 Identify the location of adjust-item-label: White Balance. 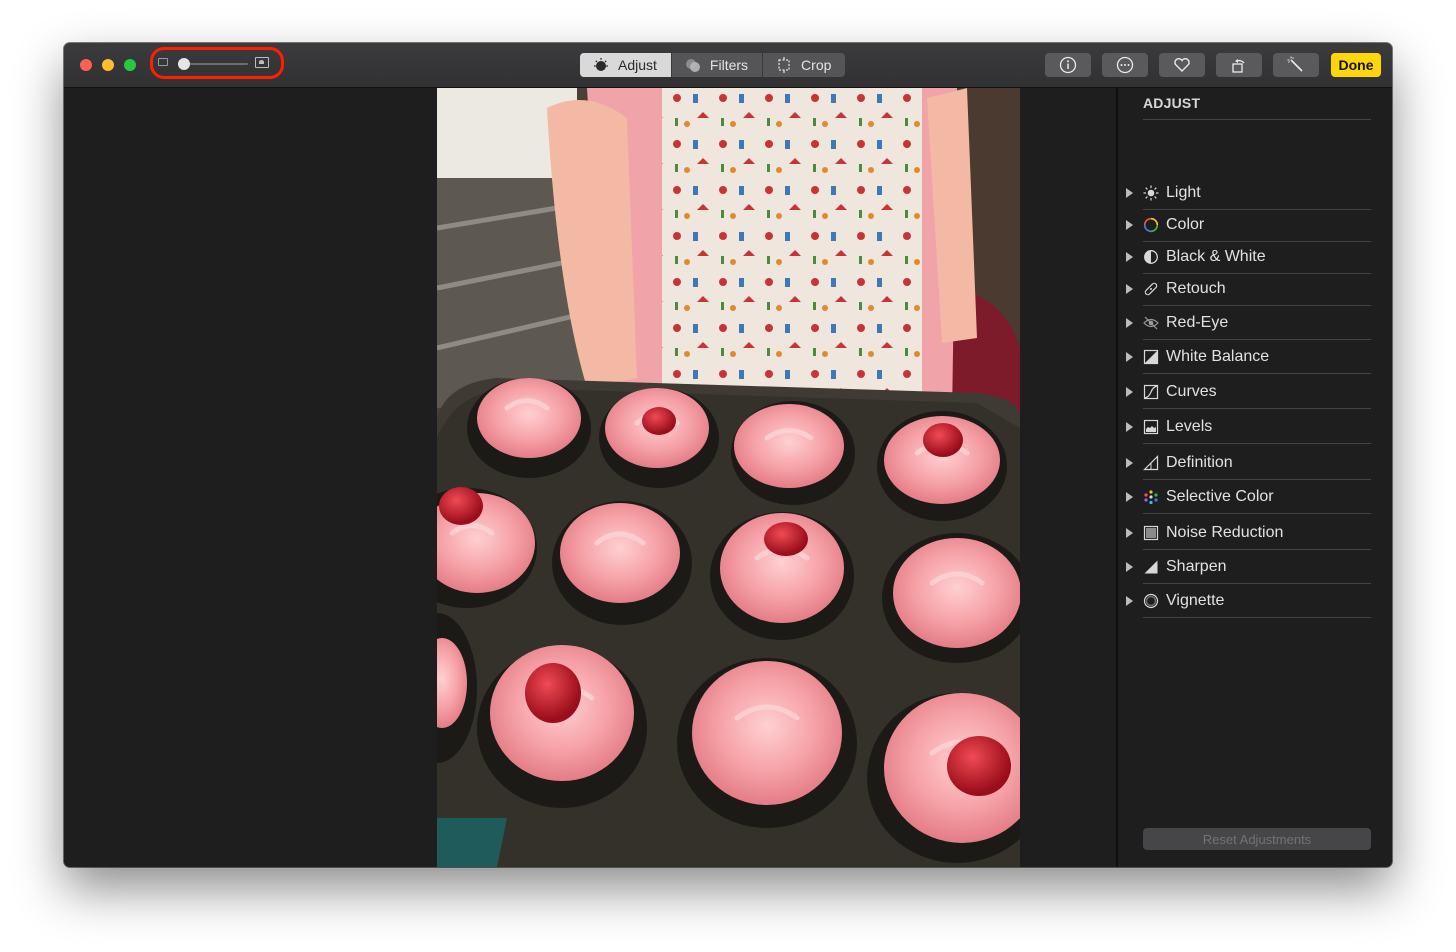
(1218, 356).